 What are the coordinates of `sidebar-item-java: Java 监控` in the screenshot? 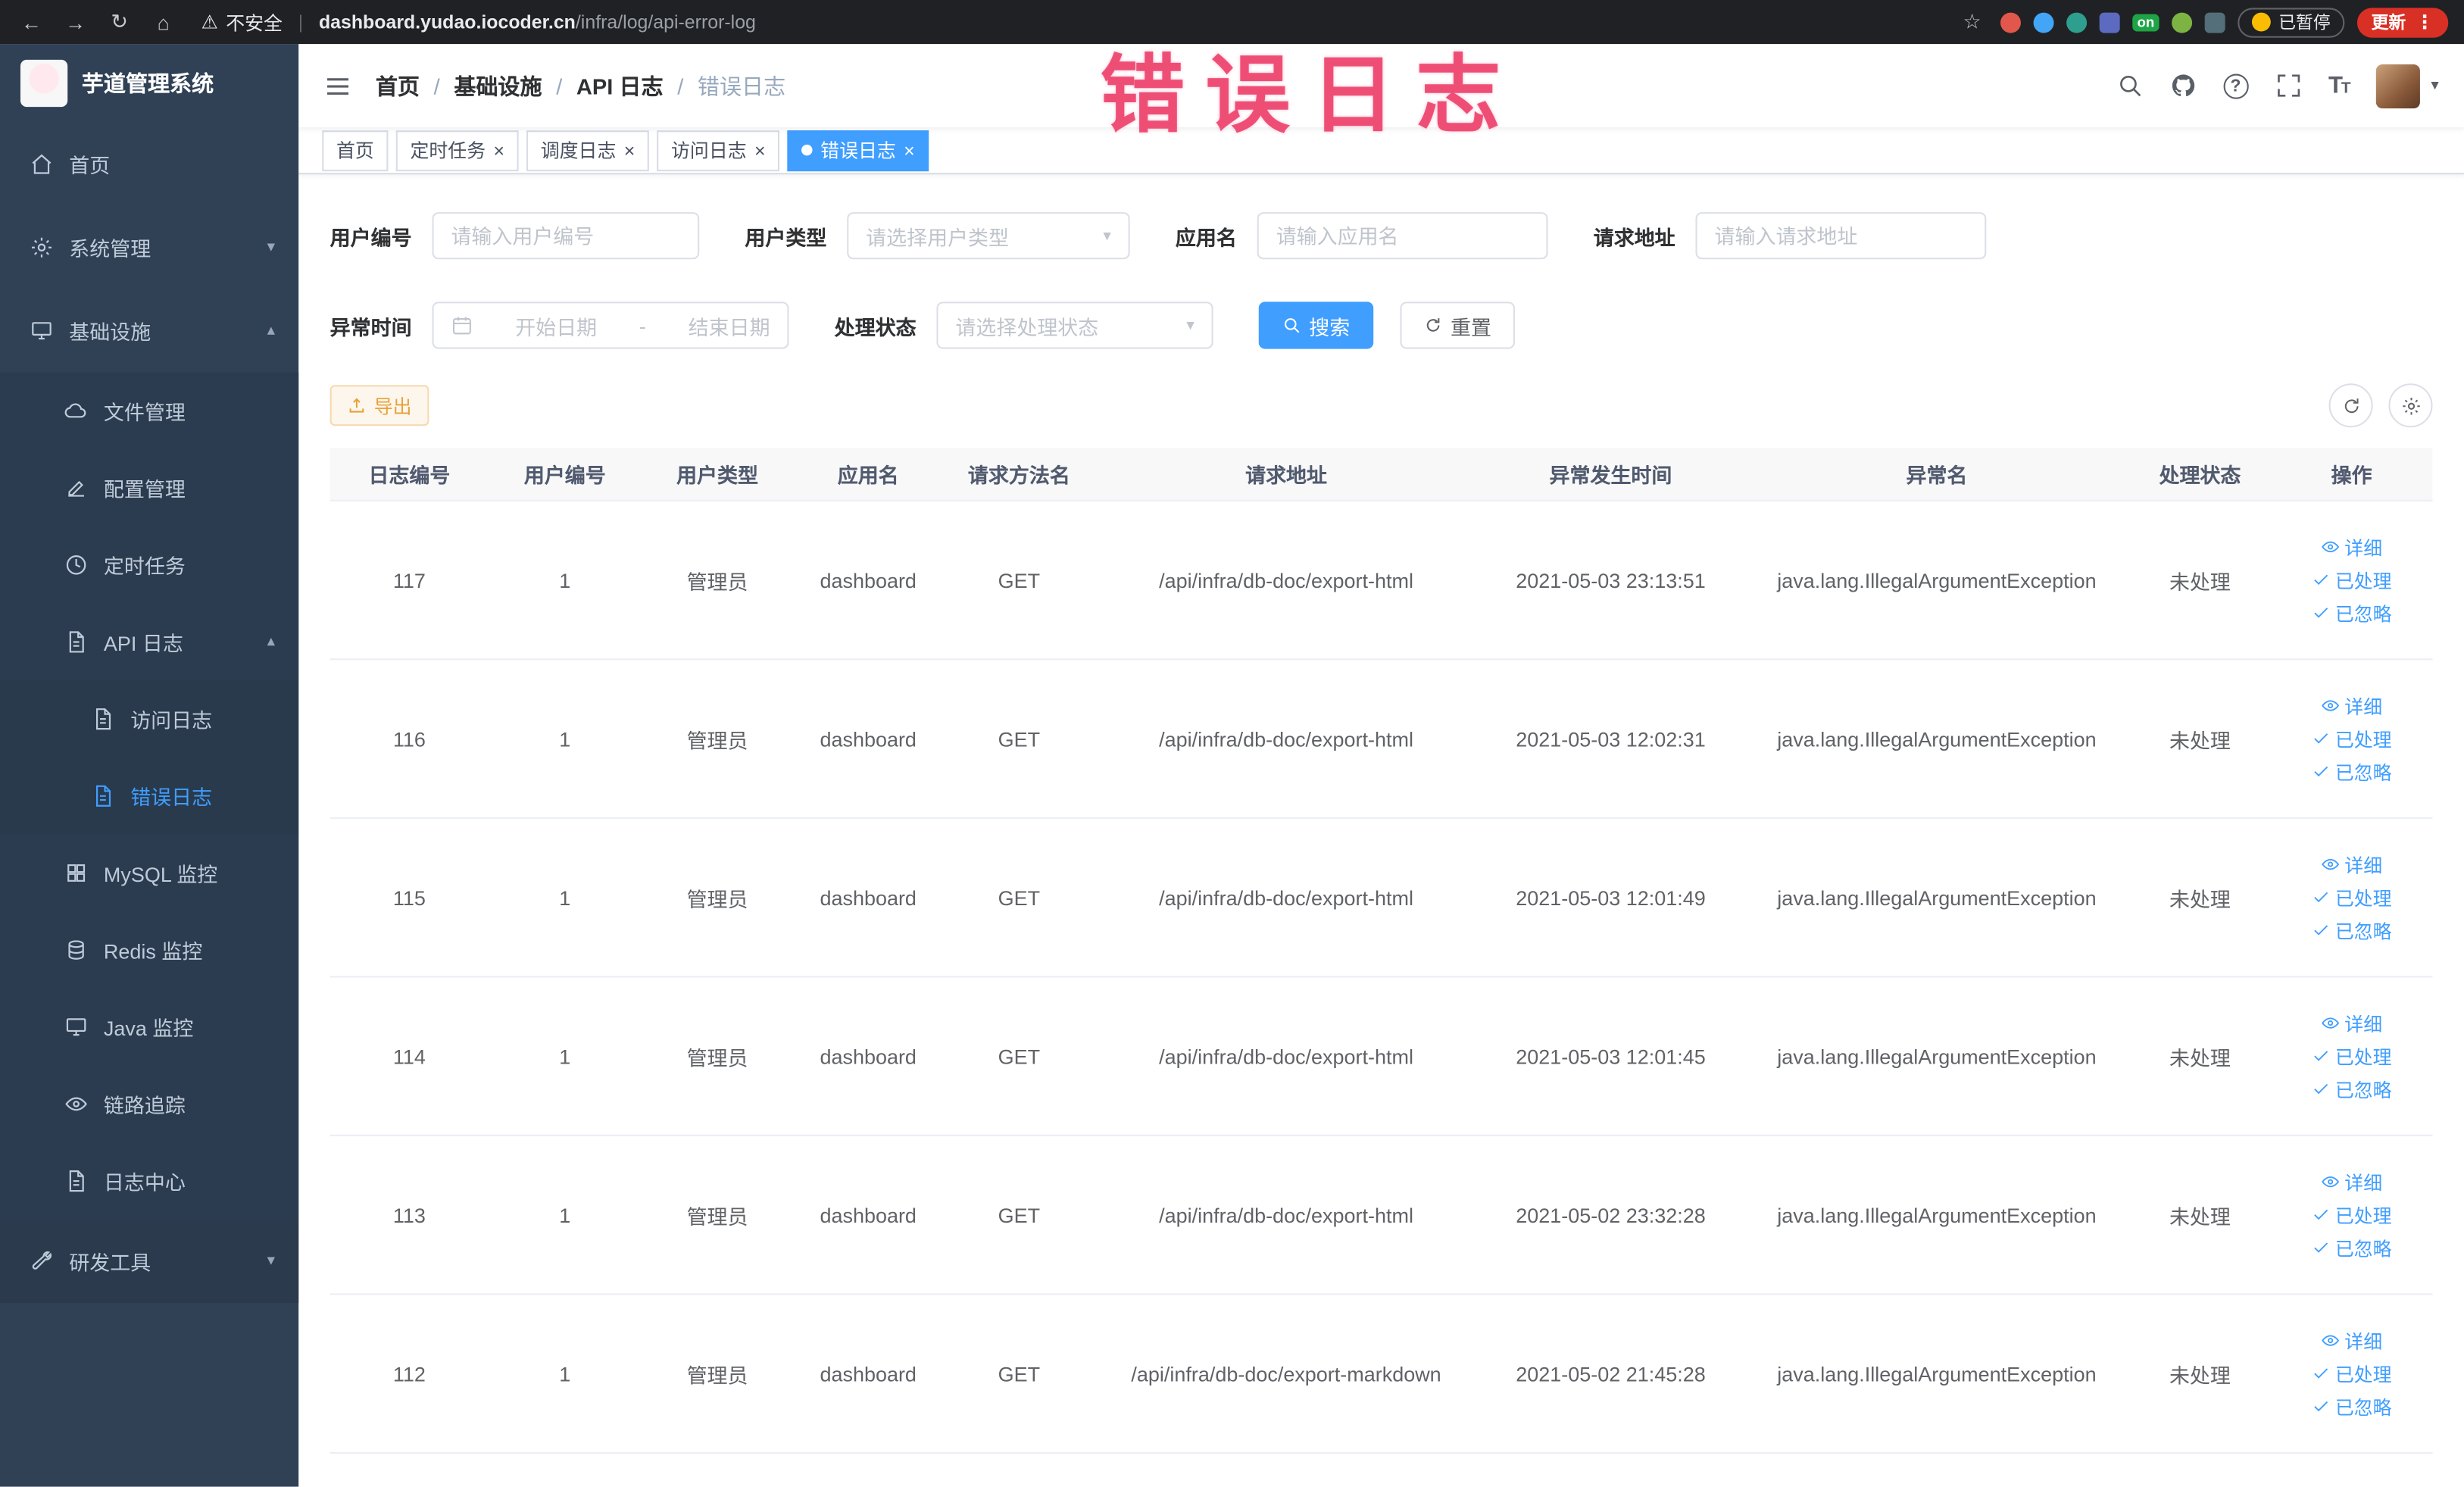 It's located at (149, 1027).